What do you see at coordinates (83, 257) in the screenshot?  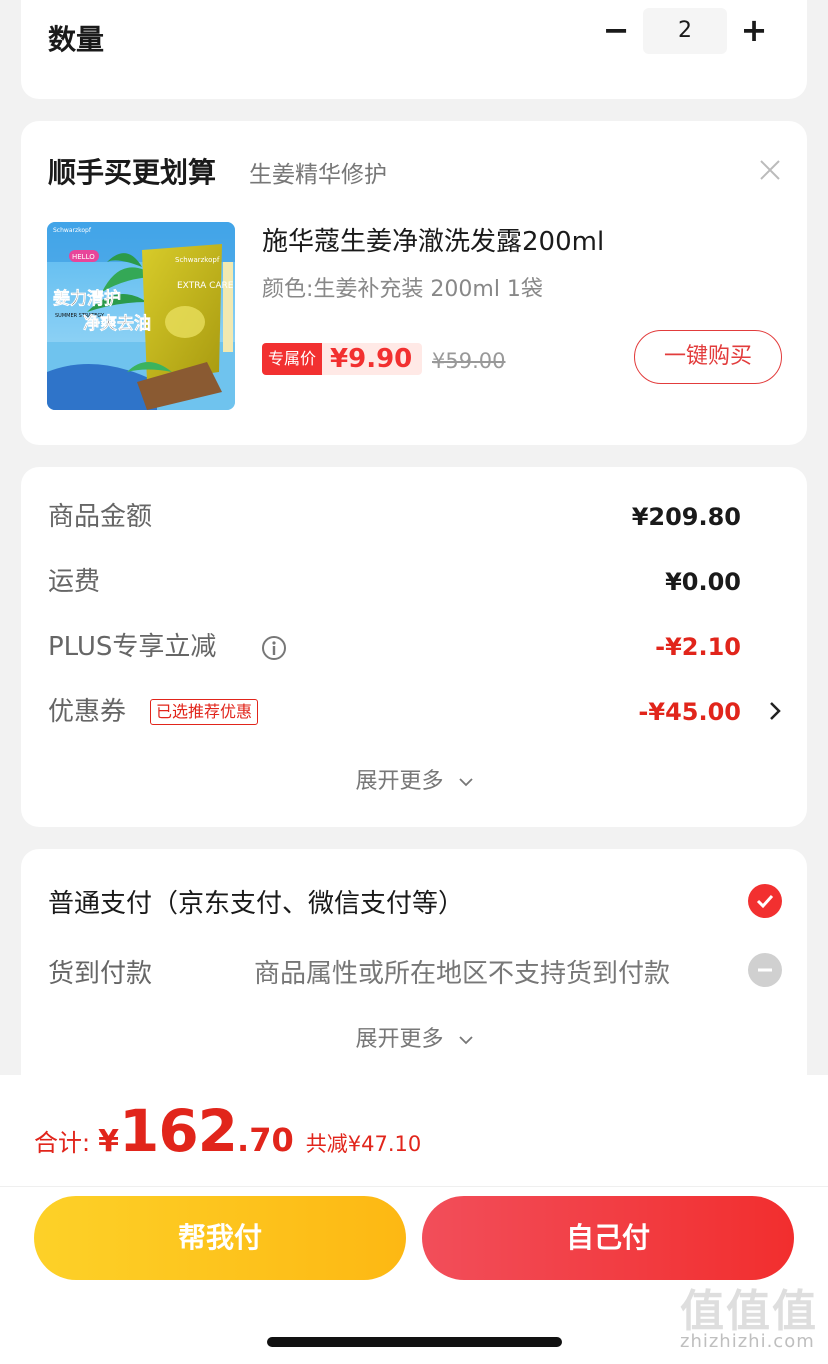 I see `image-hello: HELLO` at bounding box center [83, 257].